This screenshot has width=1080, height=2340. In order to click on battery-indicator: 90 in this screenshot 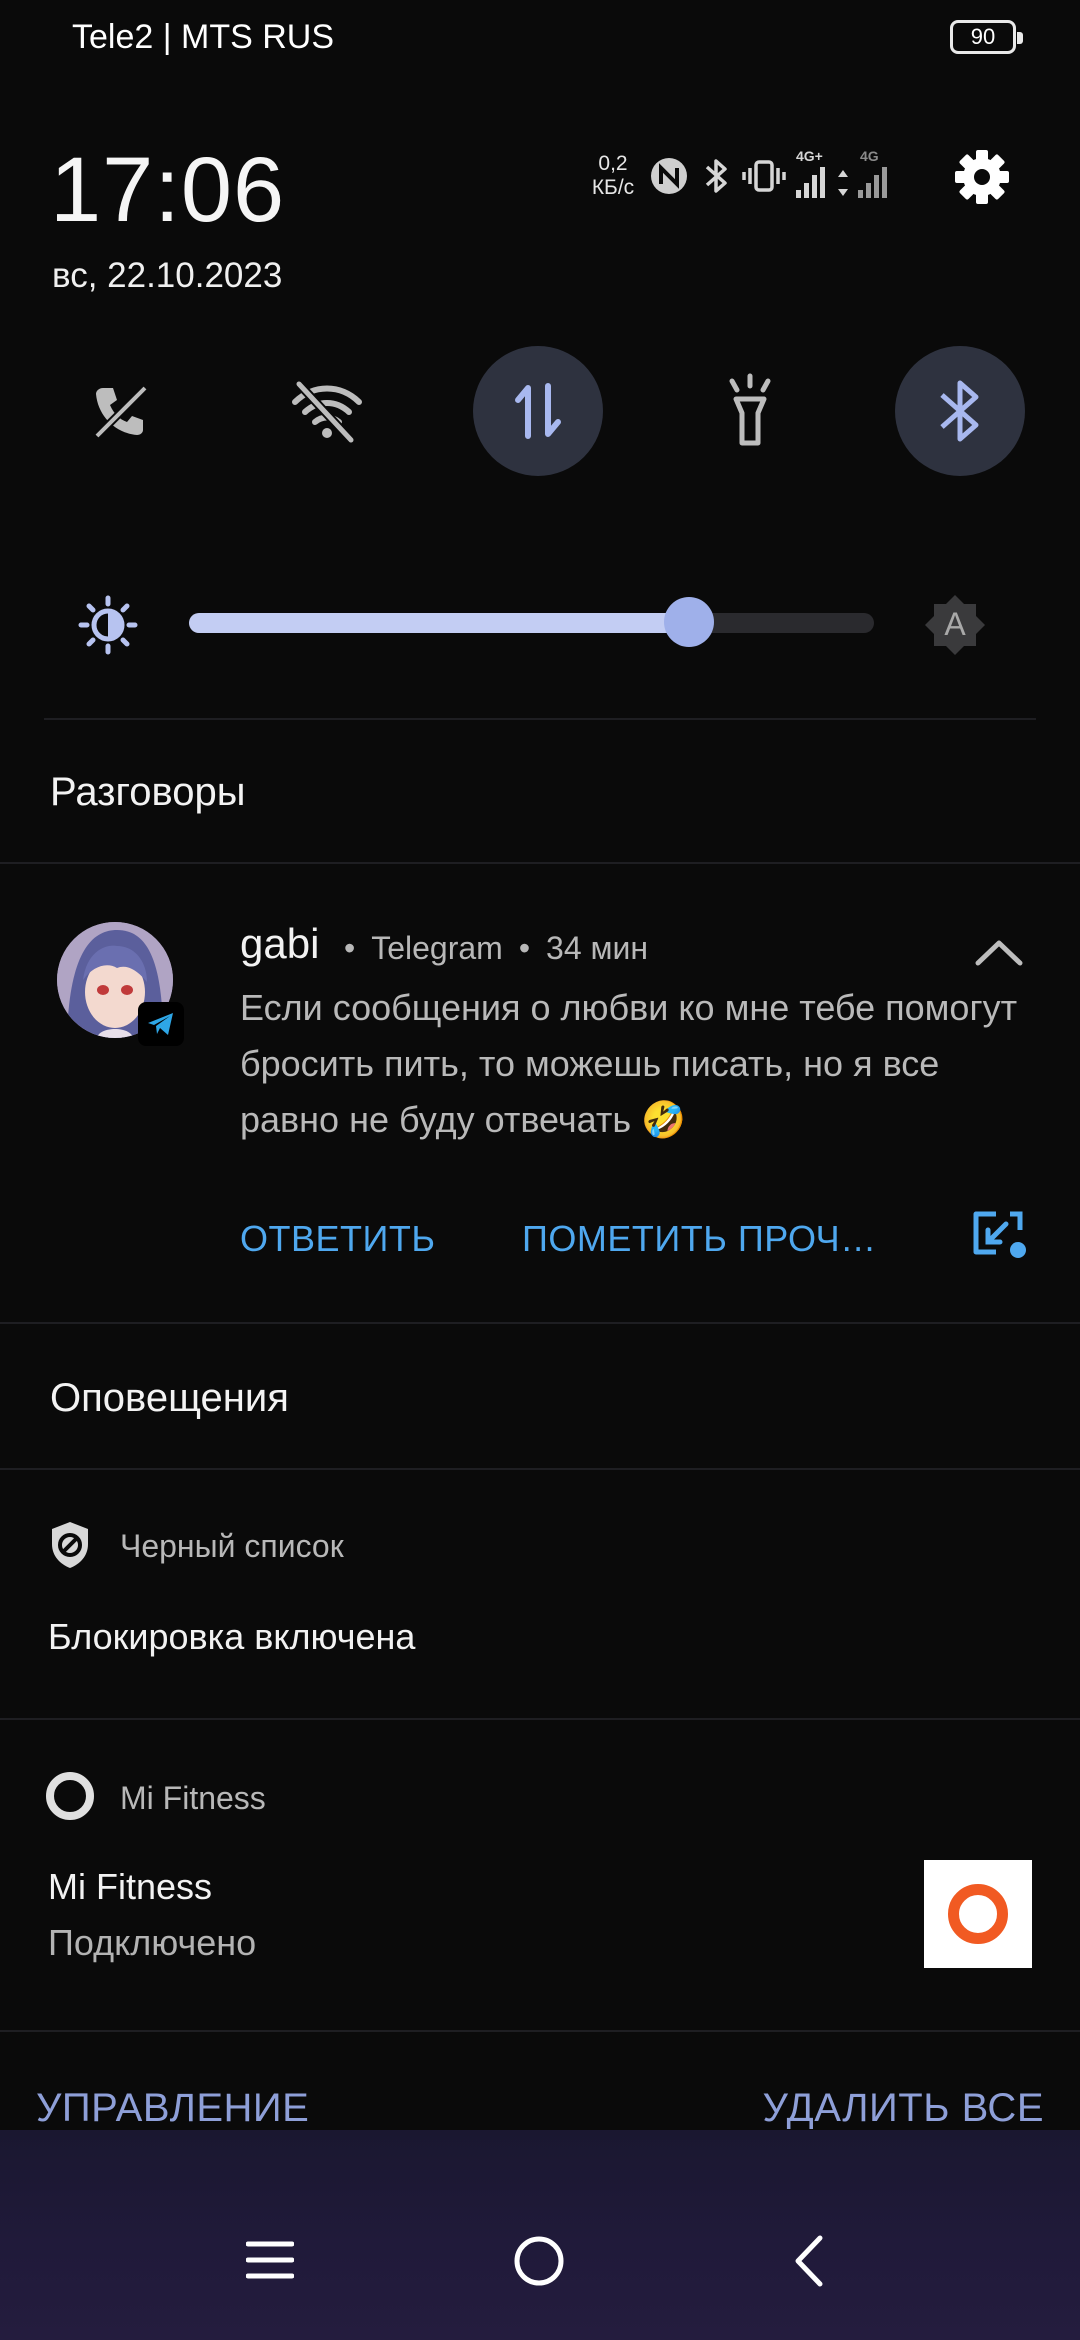, I will do `click(986, 37)`.